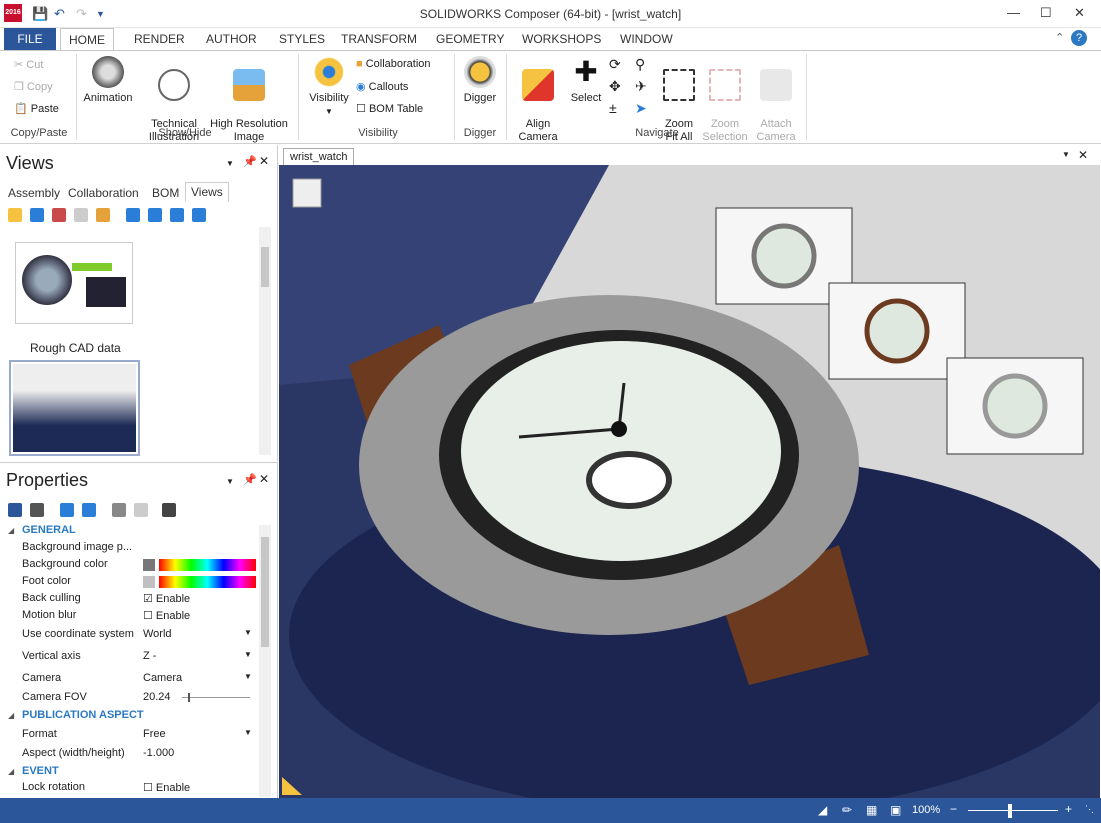 The image size is (1101, 823). Describe the element at coordinates (897, 331) in the screenshot. I see `view-thumbnail-callout` at that location.